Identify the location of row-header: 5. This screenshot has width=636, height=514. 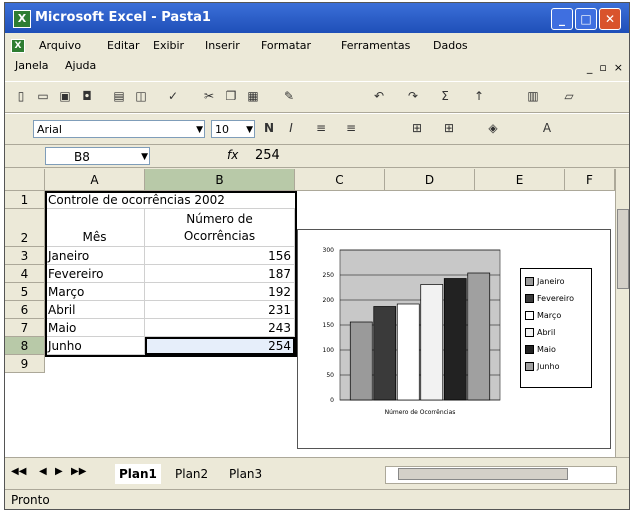
(25, 292).